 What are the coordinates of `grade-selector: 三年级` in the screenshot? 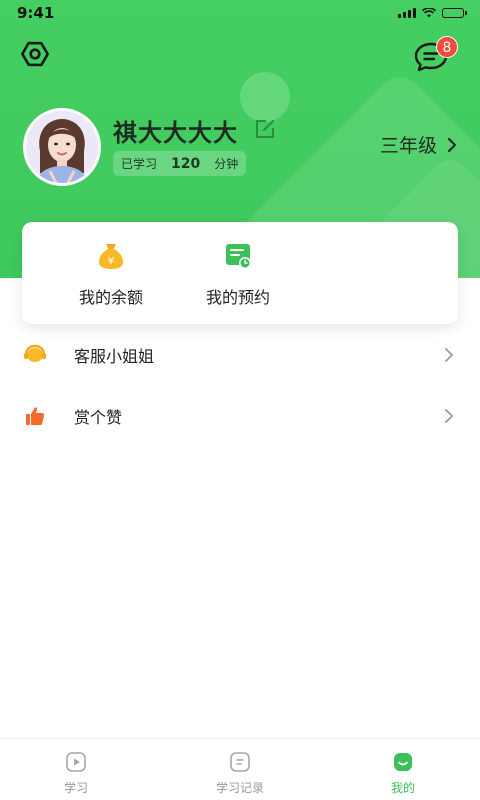 It's located at (418, 144).